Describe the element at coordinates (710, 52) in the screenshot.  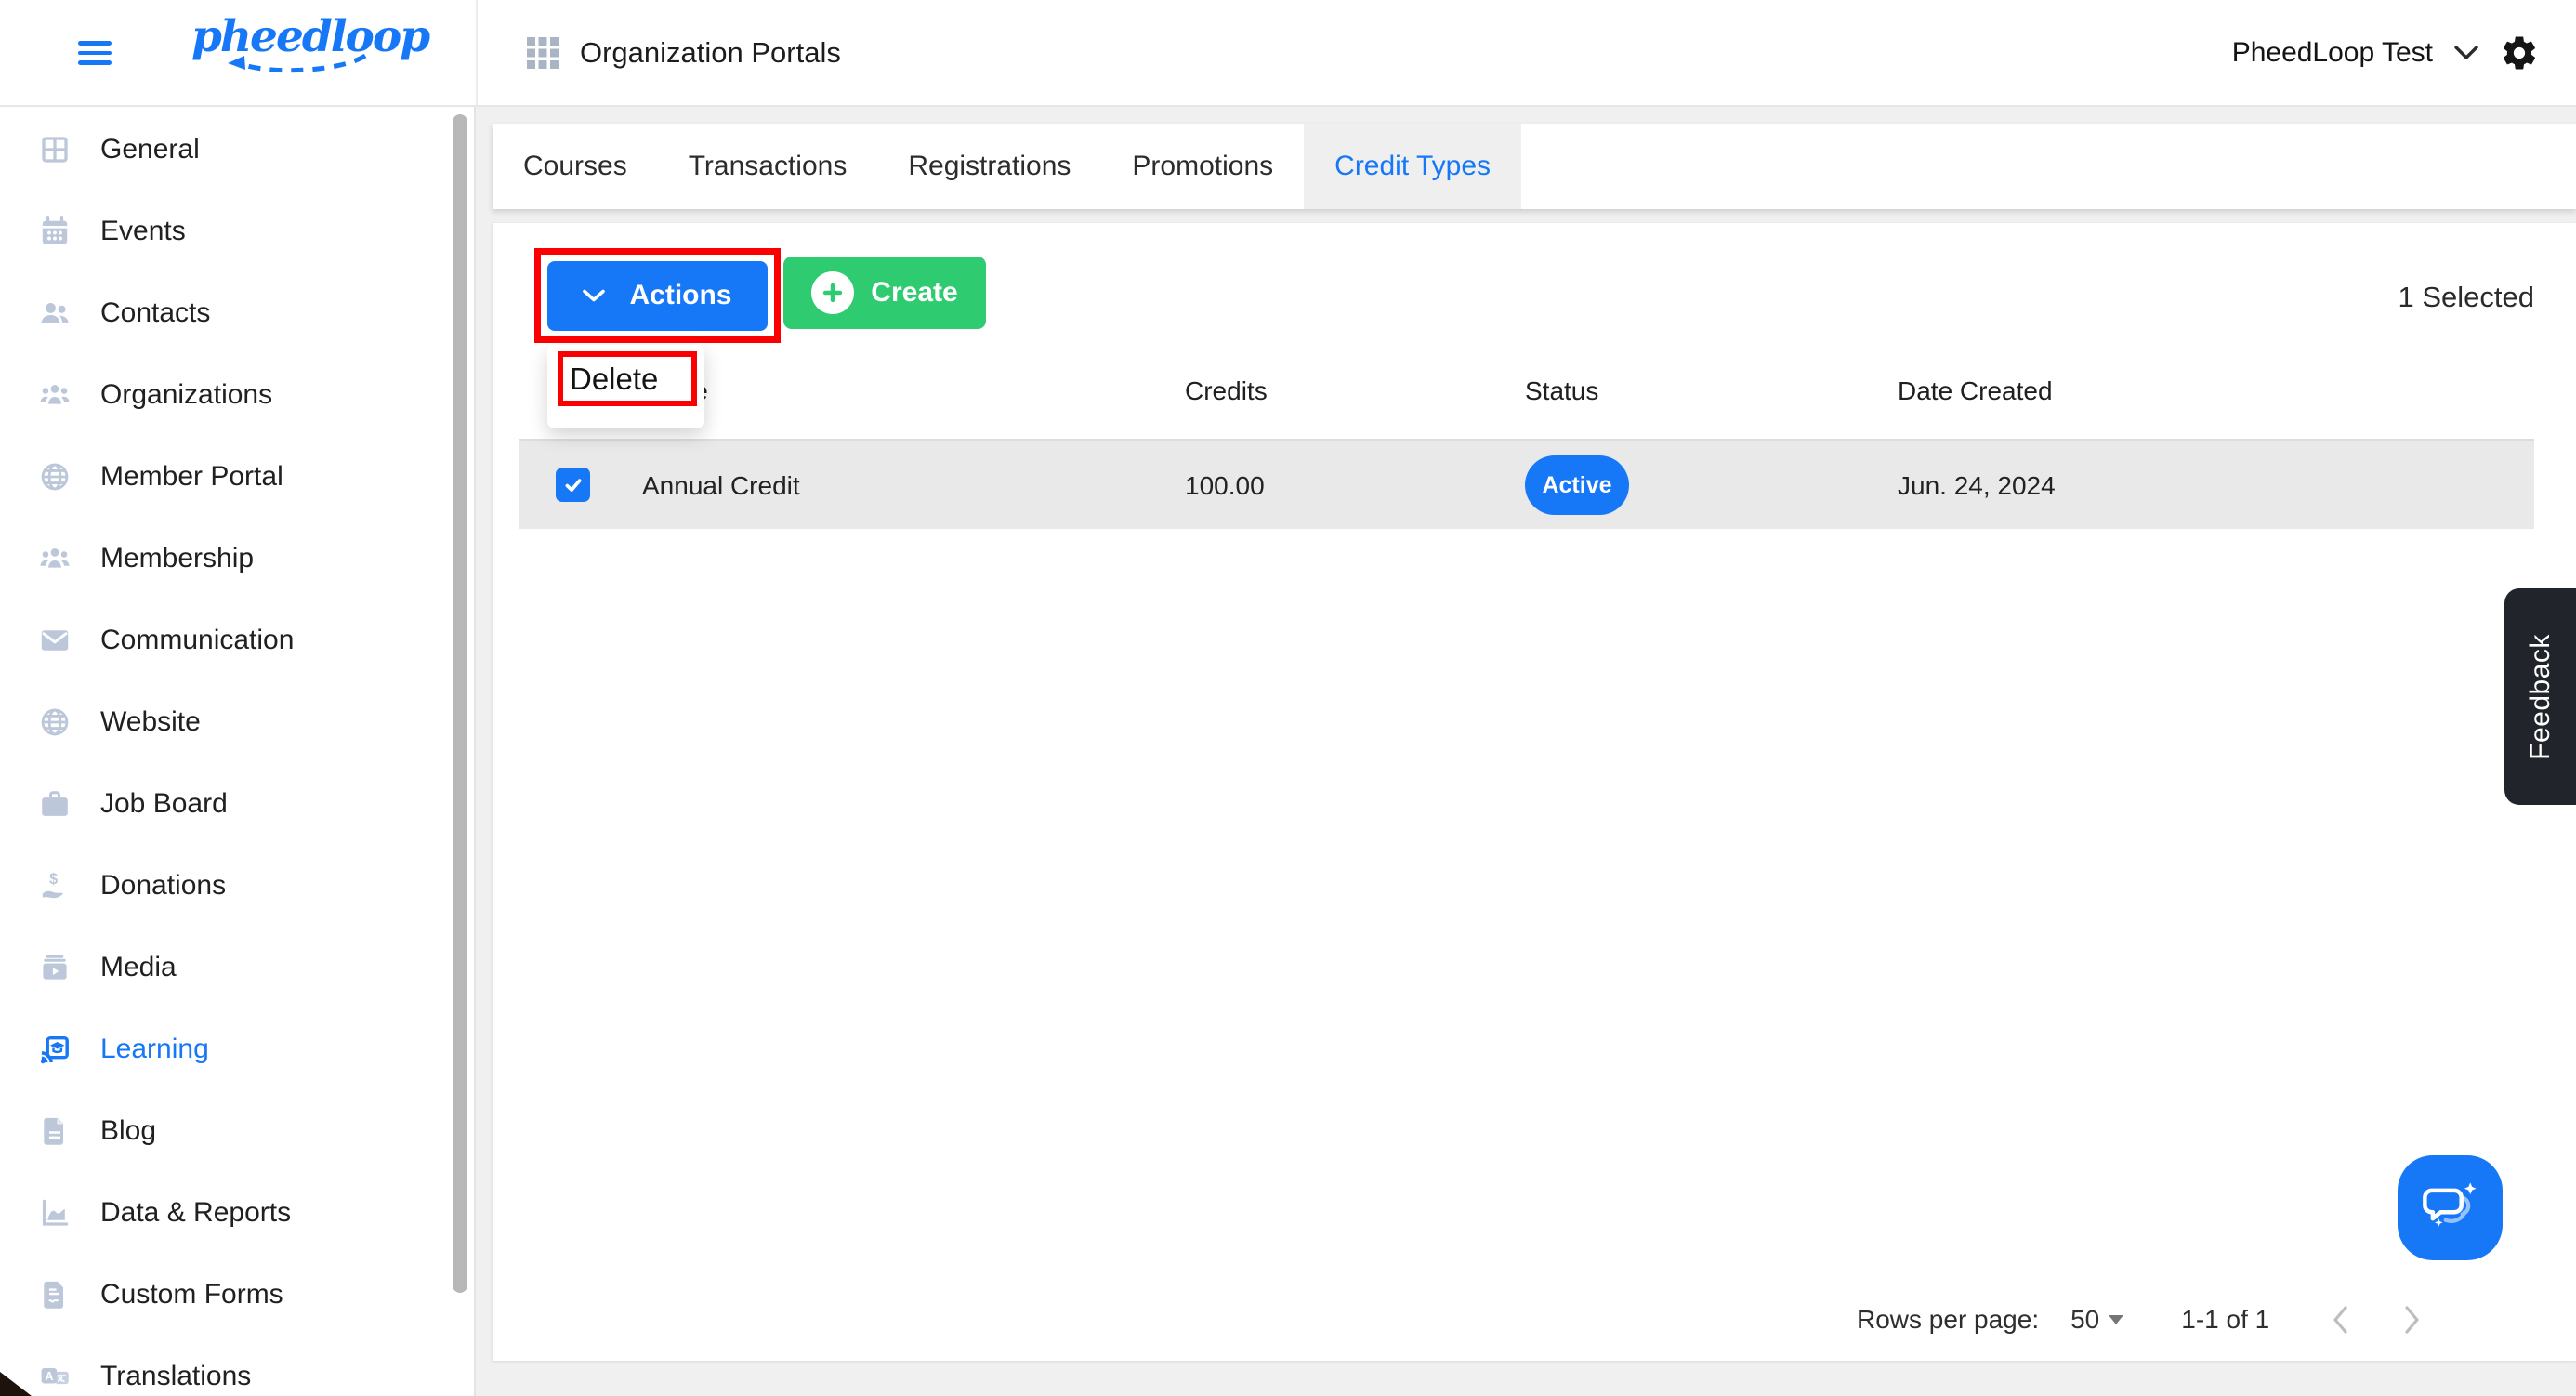
I see `page-title: Organization Portals` at that location.